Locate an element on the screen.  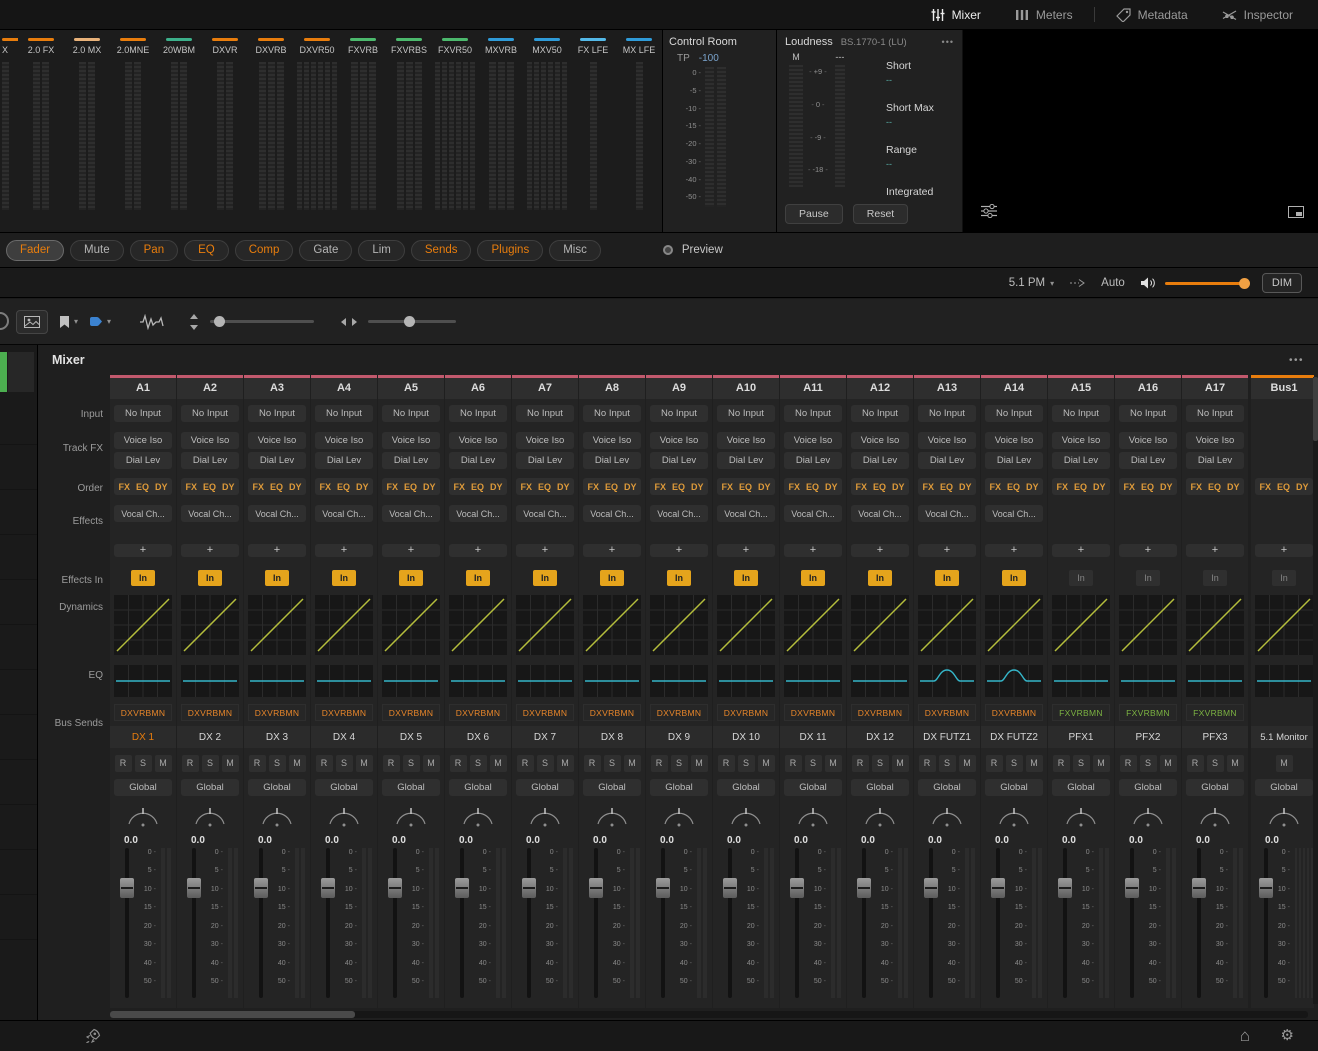
zoom-horizontal-knob is located at coordinates (410, 321).